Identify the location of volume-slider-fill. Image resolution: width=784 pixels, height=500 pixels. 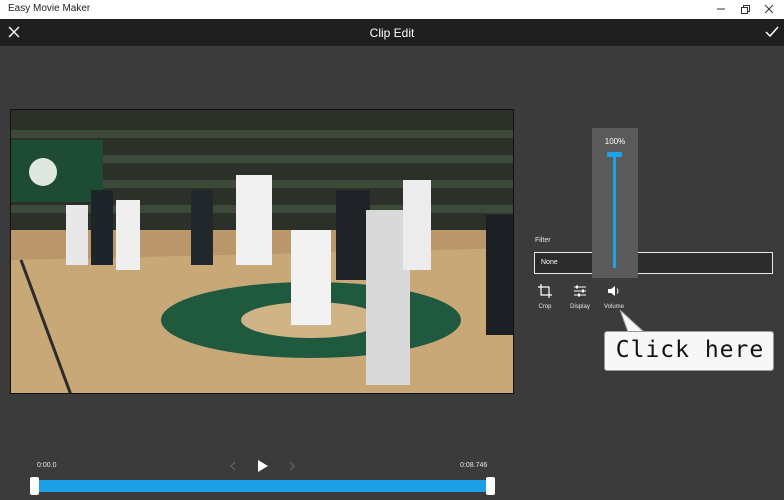
(614, 210).